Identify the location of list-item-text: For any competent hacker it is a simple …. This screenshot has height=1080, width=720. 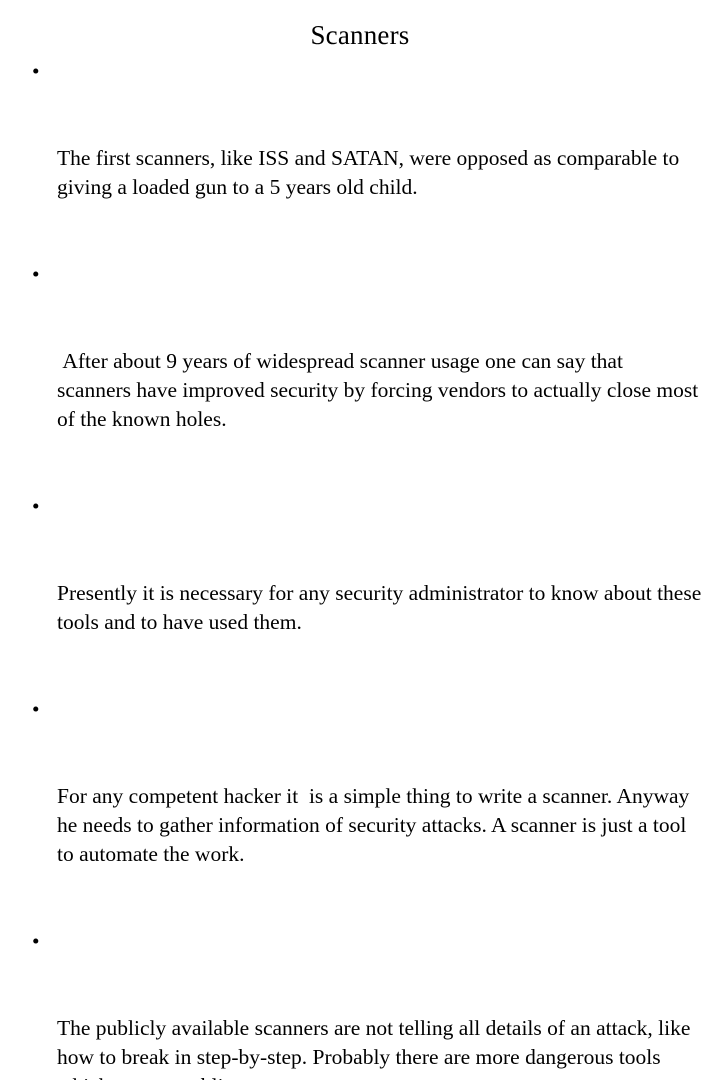
(376, 825).